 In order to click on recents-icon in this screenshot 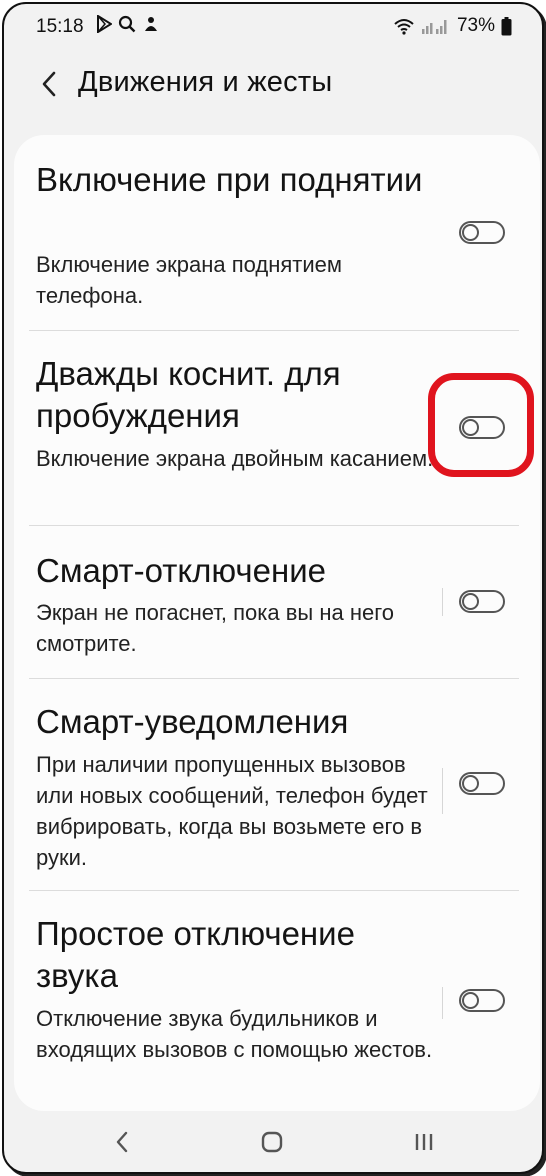, I will do `click(424, 1142)`.